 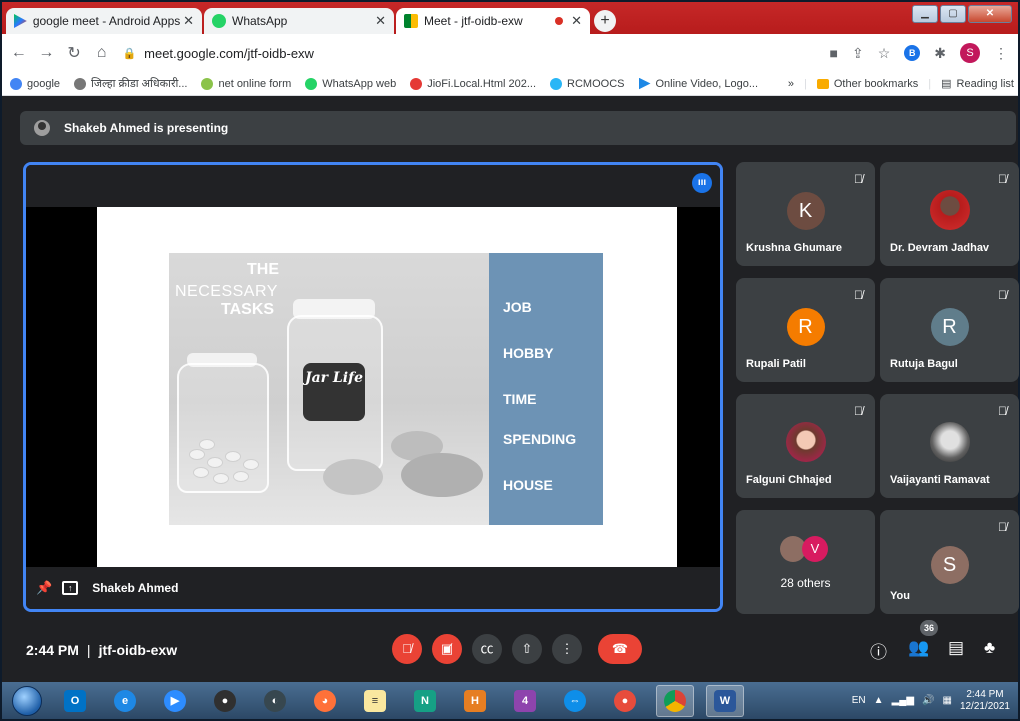 What do you see at coordinates (35, 83) in the screenshot?
I see `bookmark-google: google` at bounding box center [35, 83].